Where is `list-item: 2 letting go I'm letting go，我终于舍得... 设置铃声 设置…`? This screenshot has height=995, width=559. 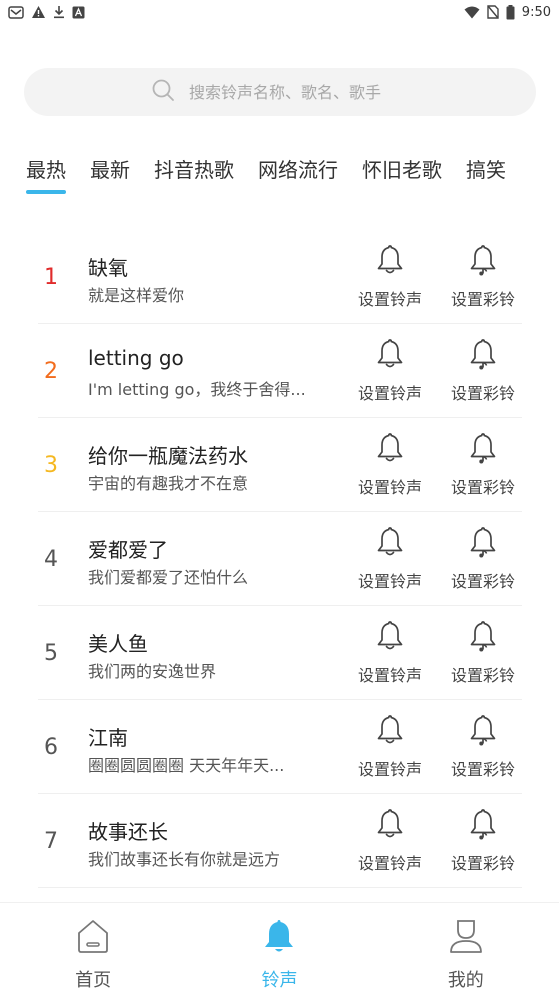 list-item: 2 letting go I'm letting go，我终于舍得... 设置铃声 设置… is located at coordinates (280, 371).